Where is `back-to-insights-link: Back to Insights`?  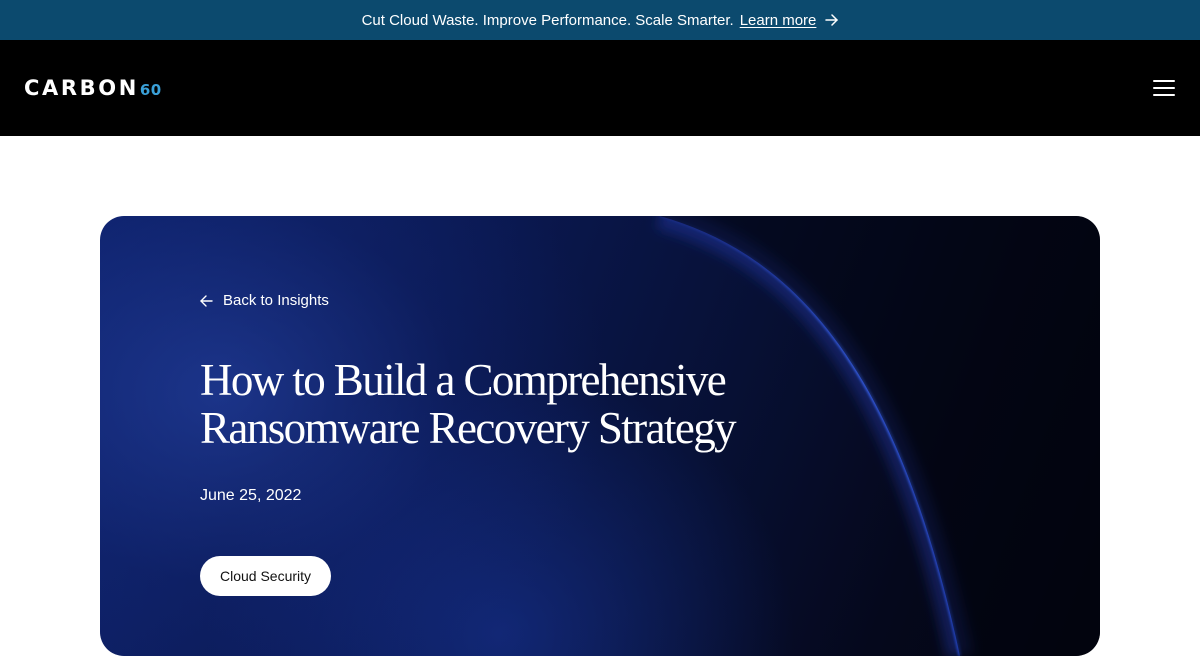
back-to-insights-link: Back to Insights is located at coordinates (264, 300).